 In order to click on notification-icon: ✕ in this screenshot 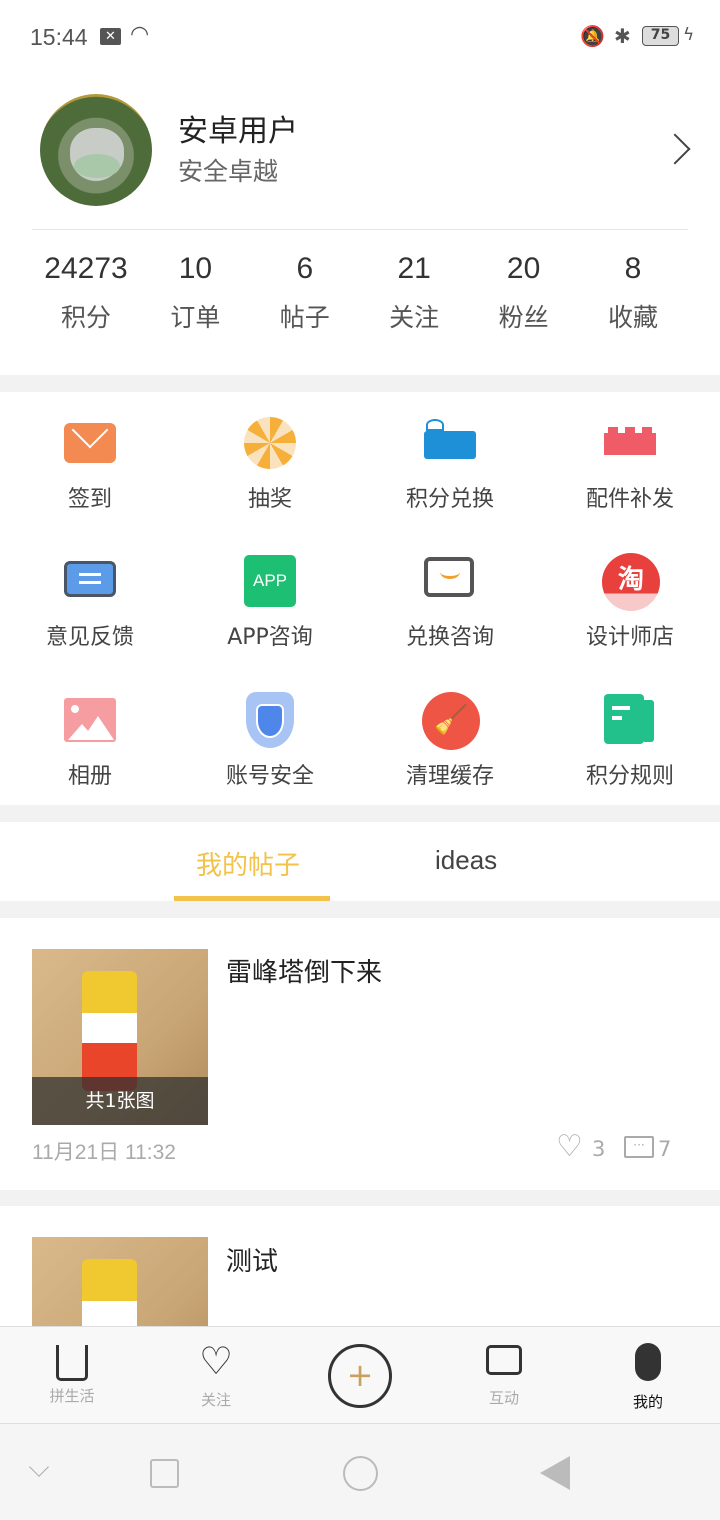, I will do `click(110, 36)`.